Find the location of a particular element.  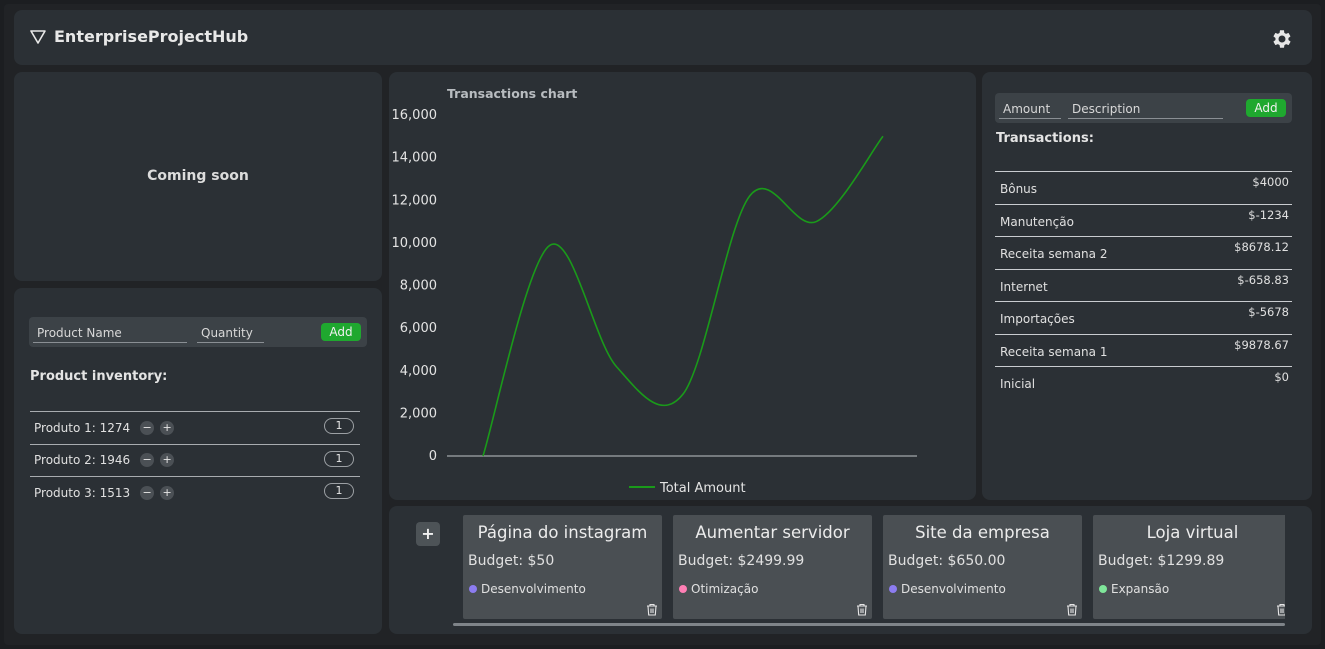

transaction-amount: $9878.67 is located at coordinates (1261, 344).